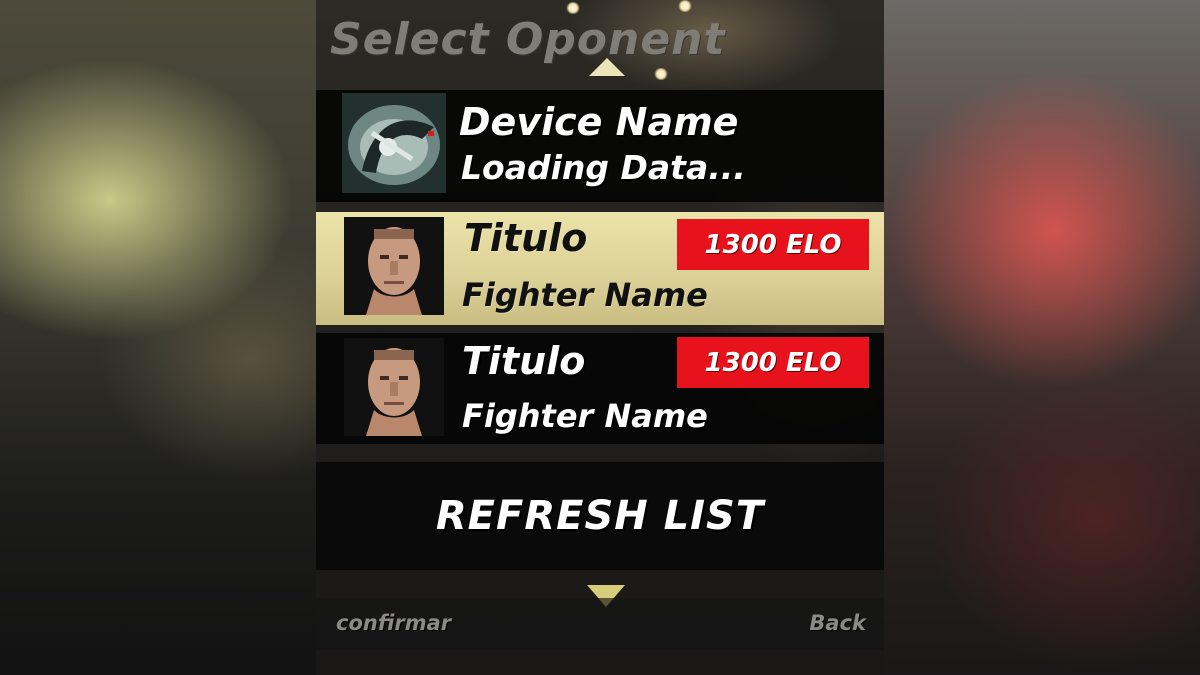 The width and height of the screenshot is (1200, 675). Describe the element at coordinates (837, 623) in the screenshot. I see `back-softkey: Back` at that location.